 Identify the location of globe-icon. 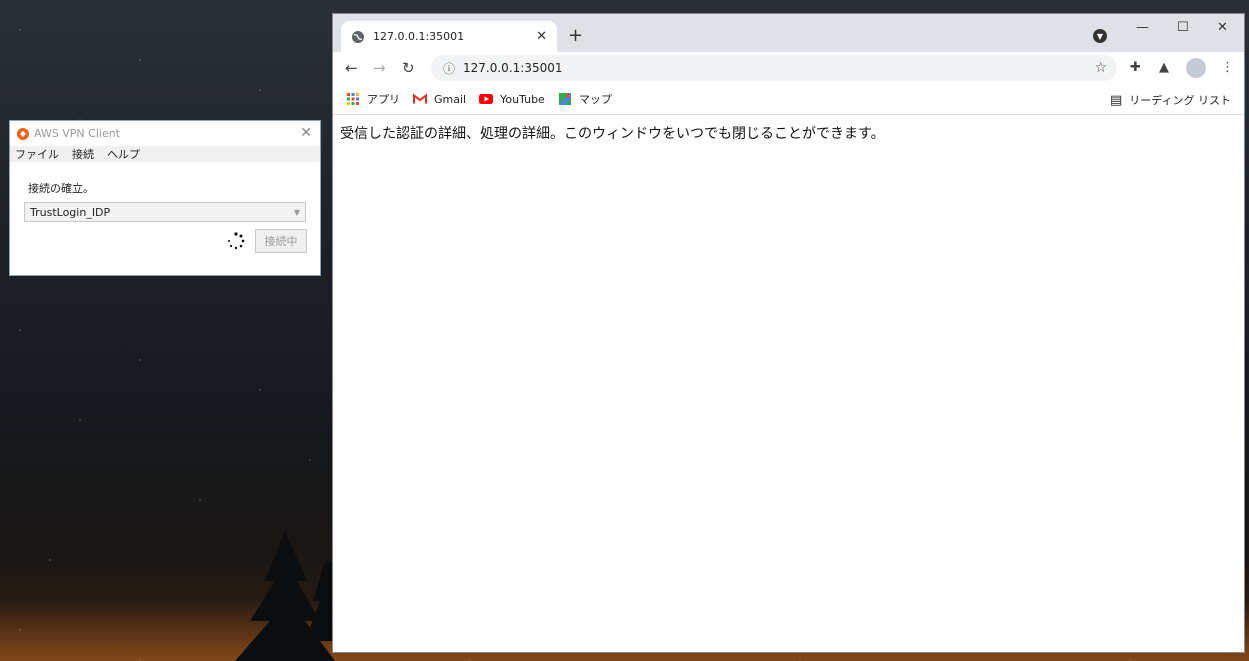
(358, 36).